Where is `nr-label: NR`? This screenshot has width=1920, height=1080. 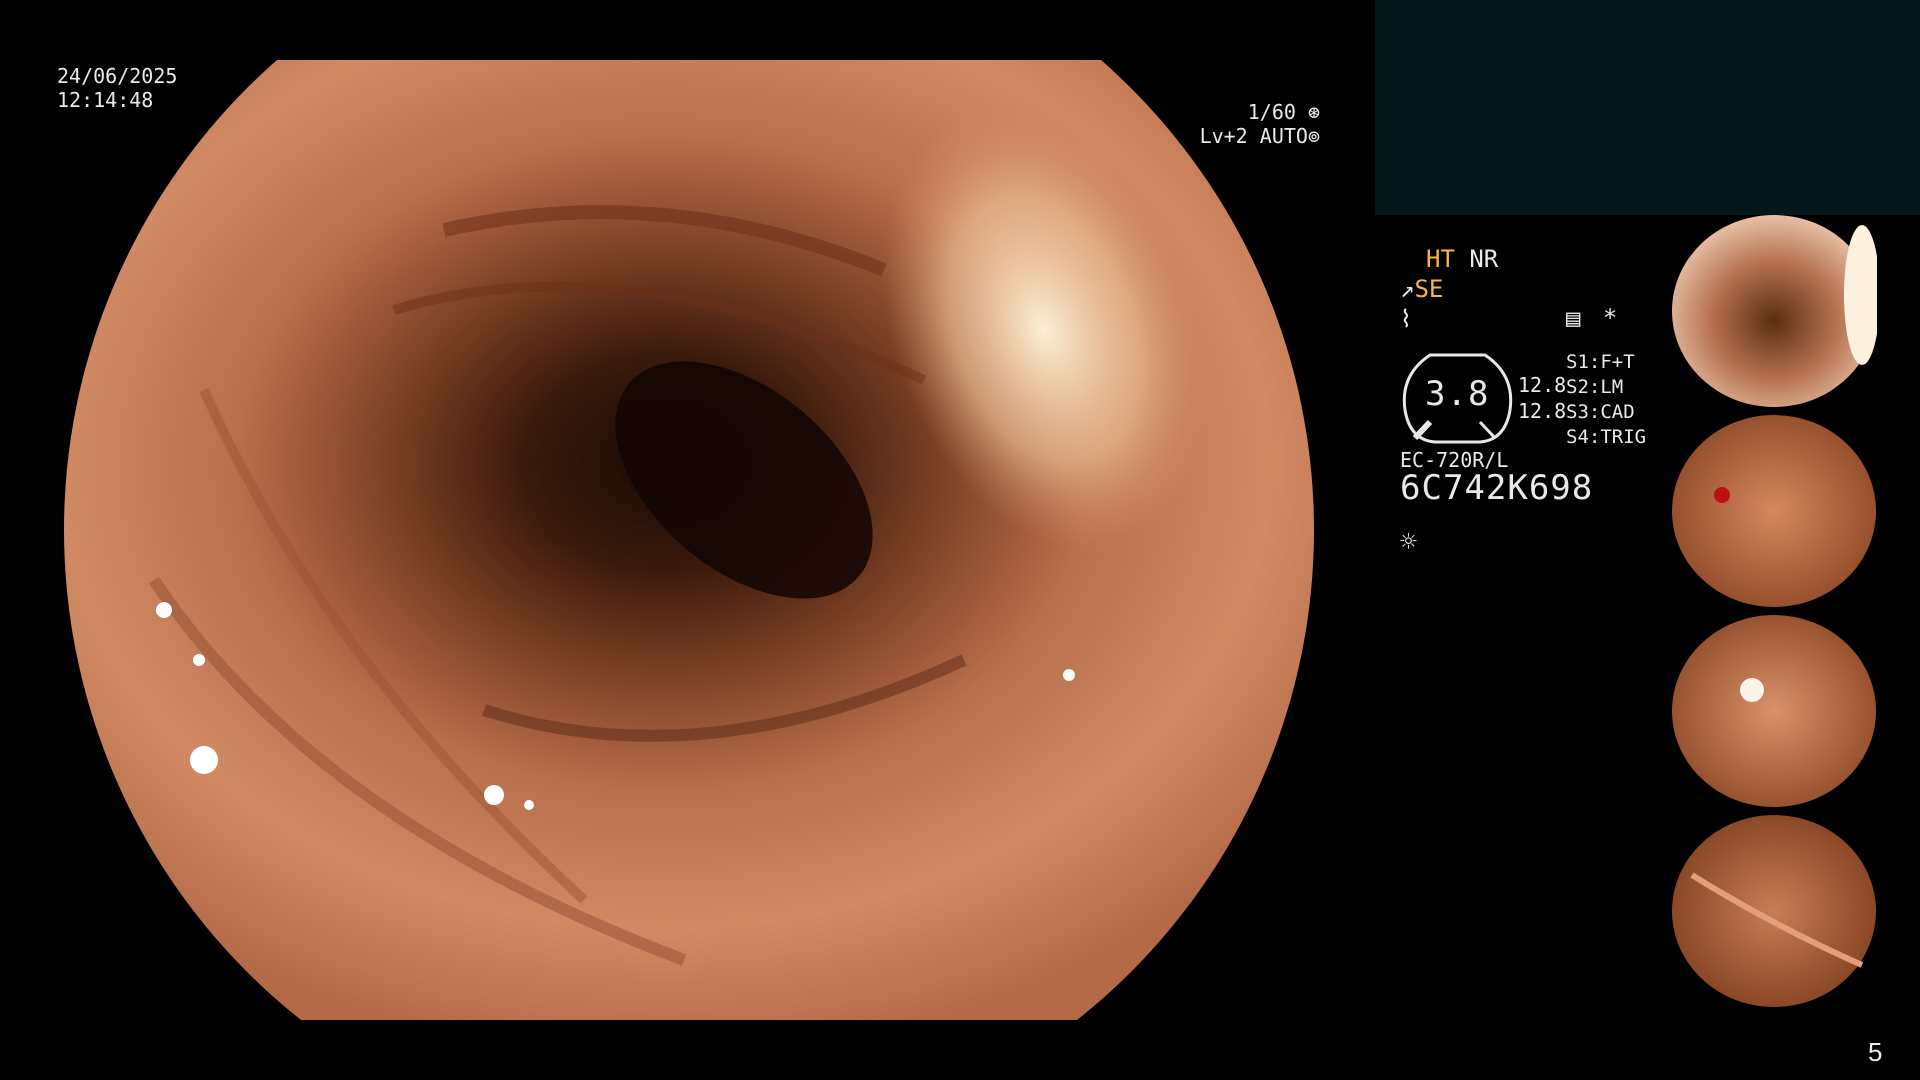 nr-label: NR is located at coordinates (1484, 259).